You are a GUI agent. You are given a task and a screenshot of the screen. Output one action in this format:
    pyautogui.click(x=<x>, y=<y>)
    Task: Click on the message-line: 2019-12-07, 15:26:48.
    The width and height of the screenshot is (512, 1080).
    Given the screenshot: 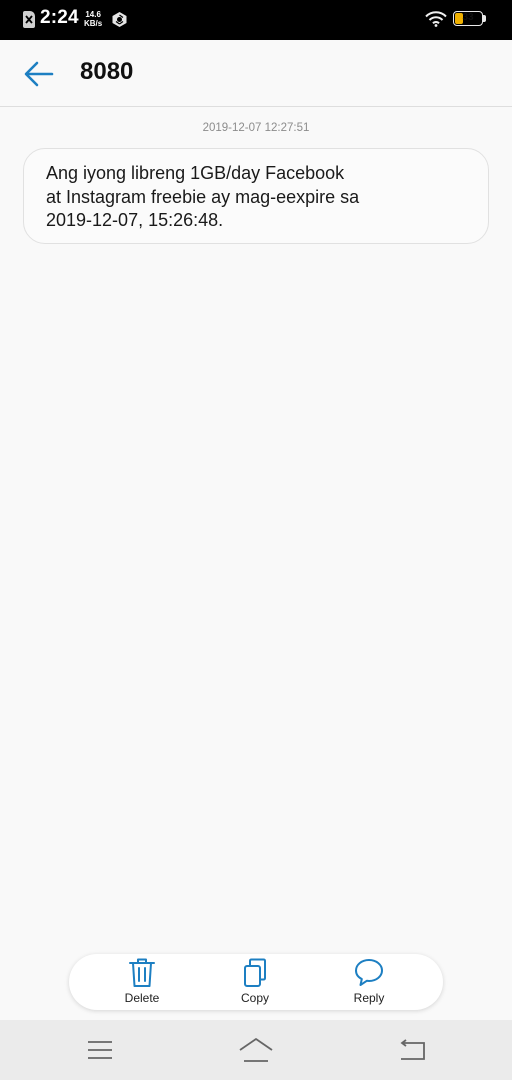 What is the action you would take?
    pyautogui.click(x=135, y=220)
    